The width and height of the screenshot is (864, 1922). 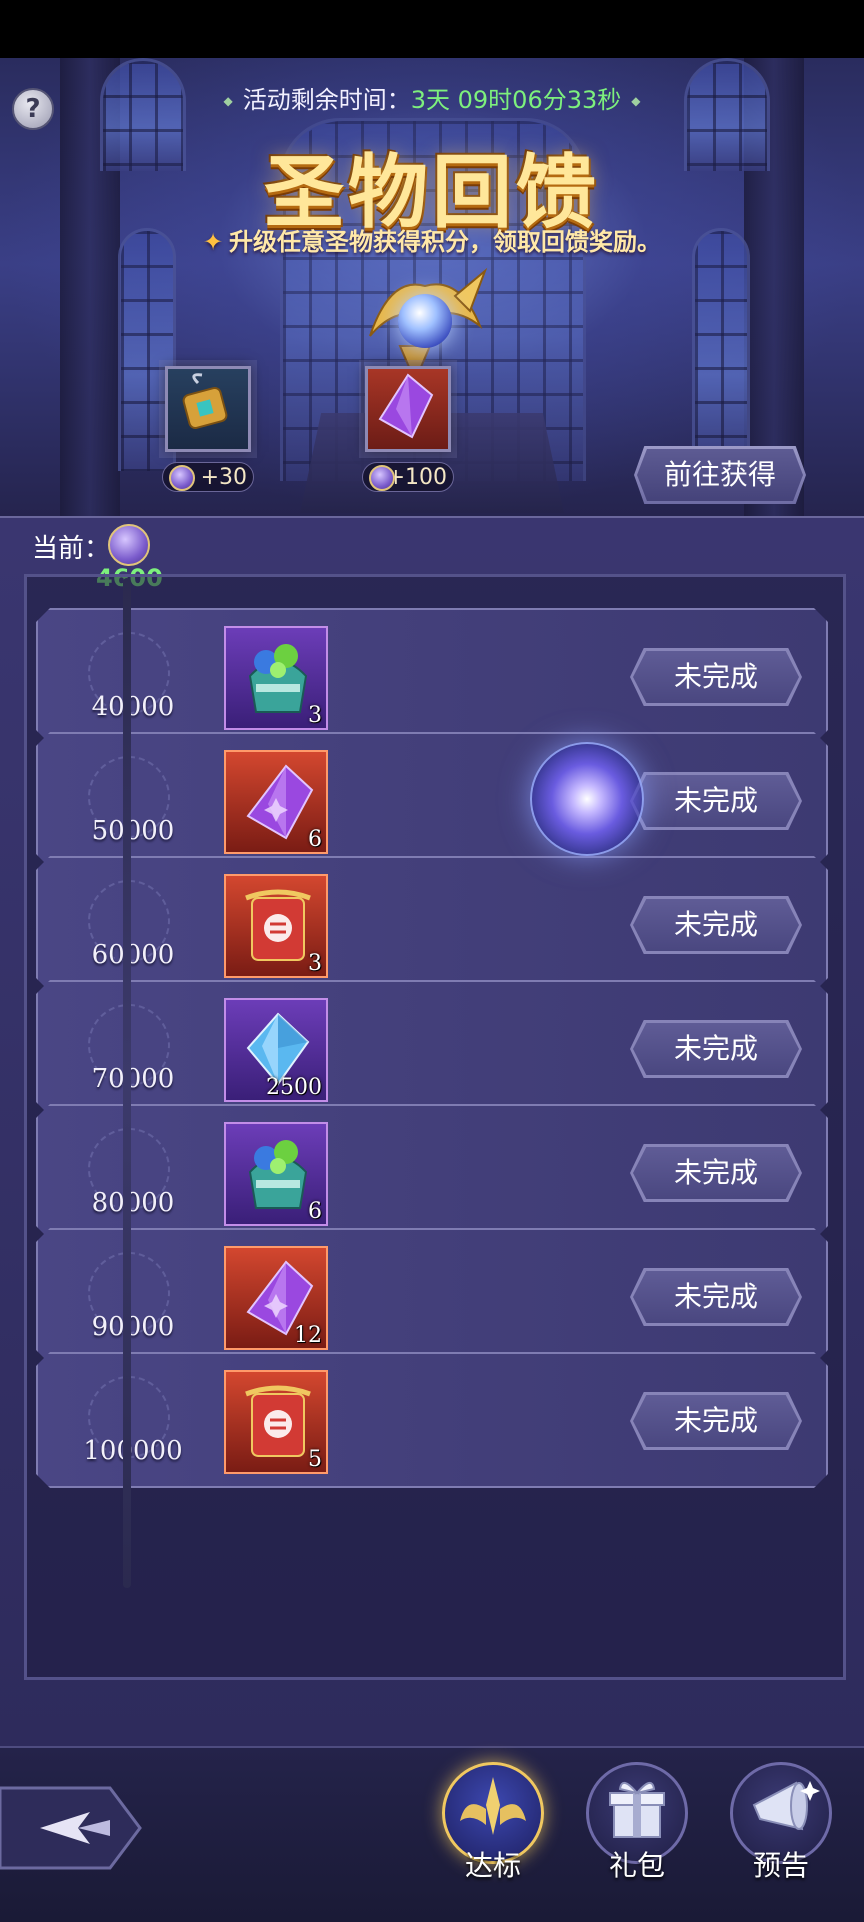 What do you see at coordinates (308, 1335) in the screenshot?
I see `item-quantity: 12` at bounding box center [308, 1335].